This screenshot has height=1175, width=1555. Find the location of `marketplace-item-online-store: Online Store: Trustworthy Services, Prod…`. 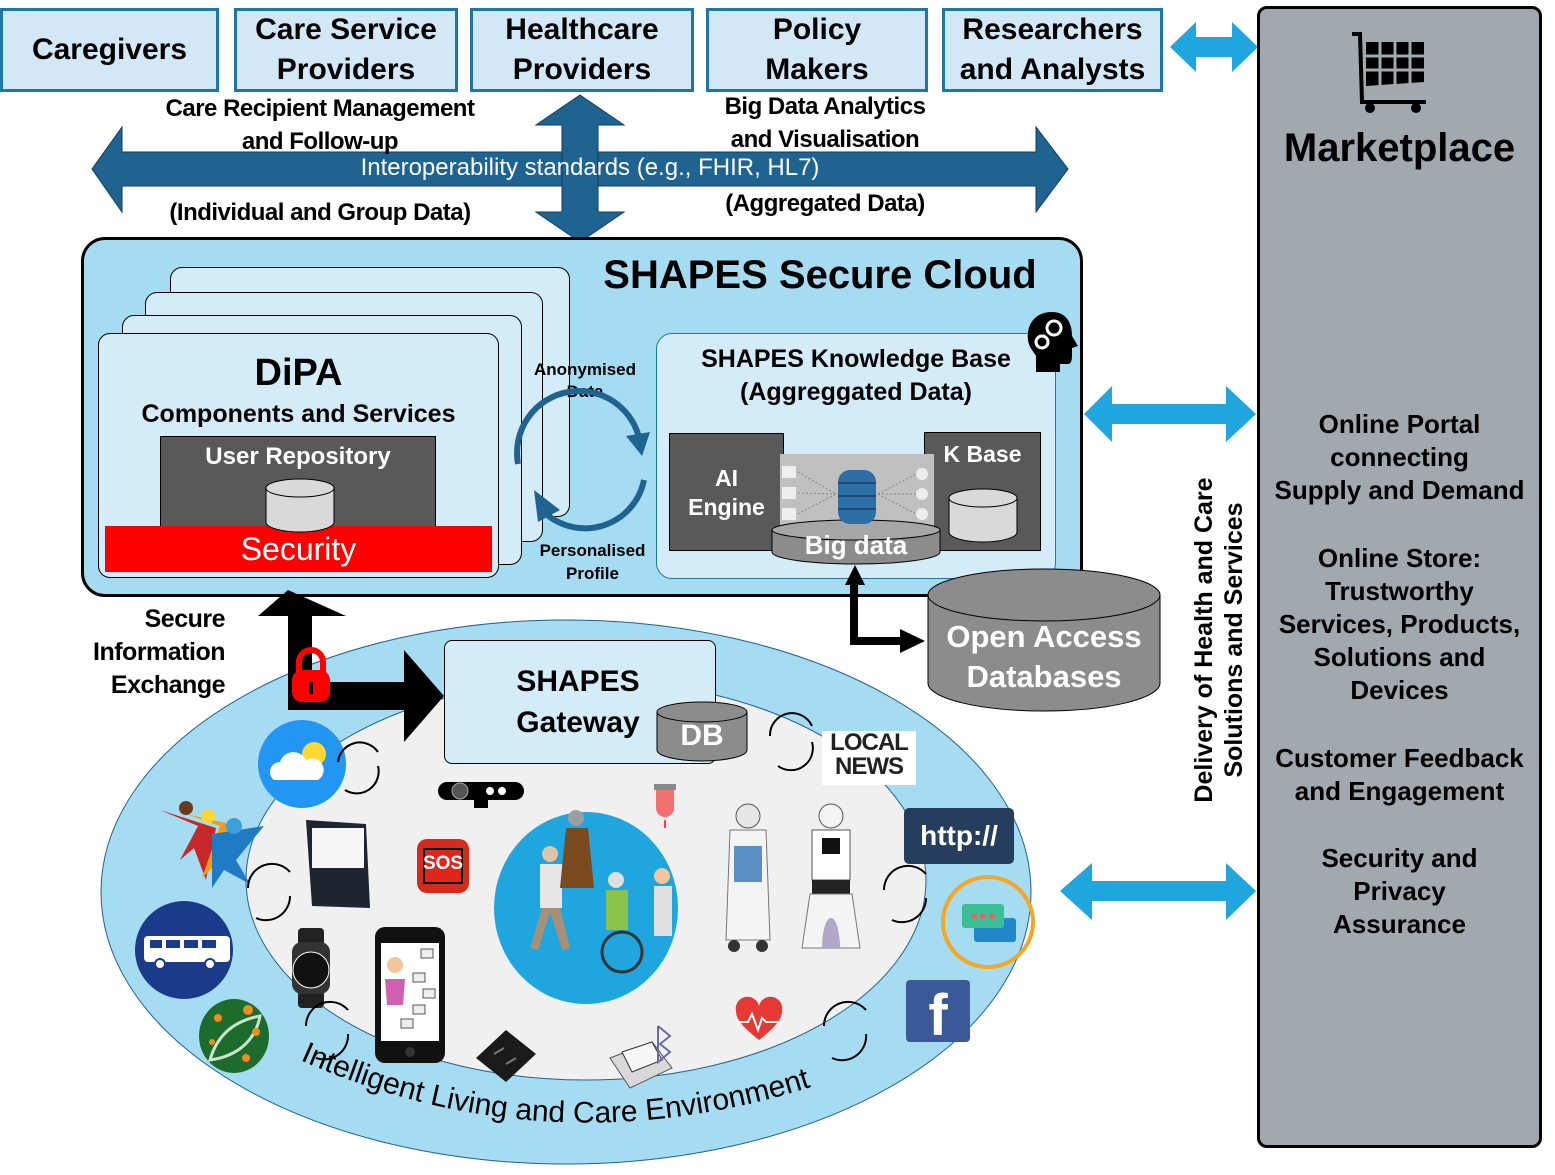

marketplace-item-online-store: Online Store: Trustworthy Services, Prod… is located at coordinates (1399, 624).